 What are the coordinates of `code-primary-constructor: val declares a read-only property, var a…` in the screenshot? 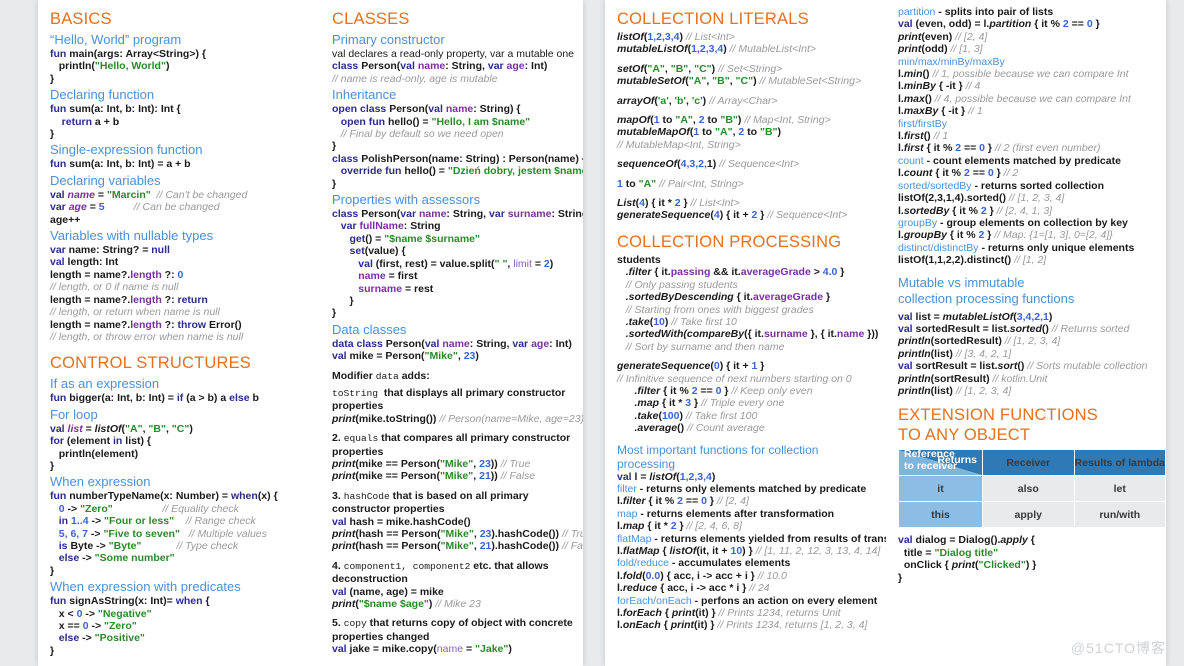 It's located at (453, 66).